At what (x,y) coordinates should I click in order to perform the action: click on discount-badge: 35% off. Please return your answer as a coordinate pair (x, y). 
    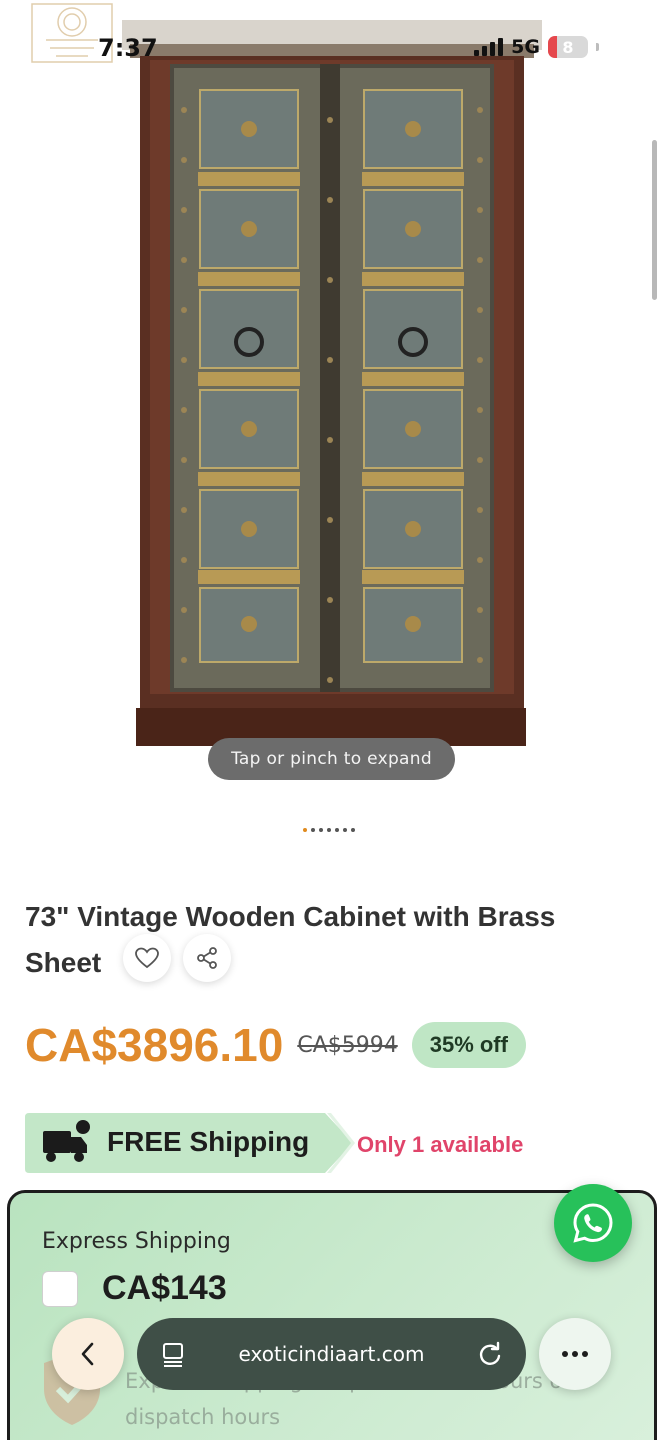
    Looking at the image, I should click on (468, 1045).